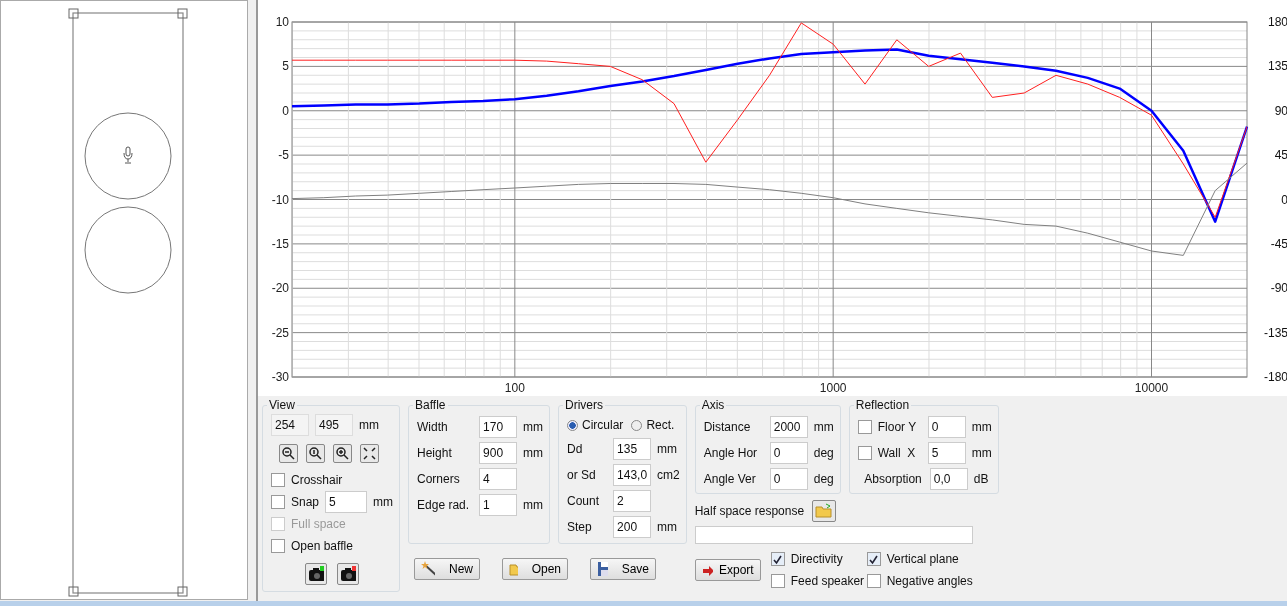 This screenshot has width=1287, height=606. I want to click on field-label: or Sd, so click(582, 475).